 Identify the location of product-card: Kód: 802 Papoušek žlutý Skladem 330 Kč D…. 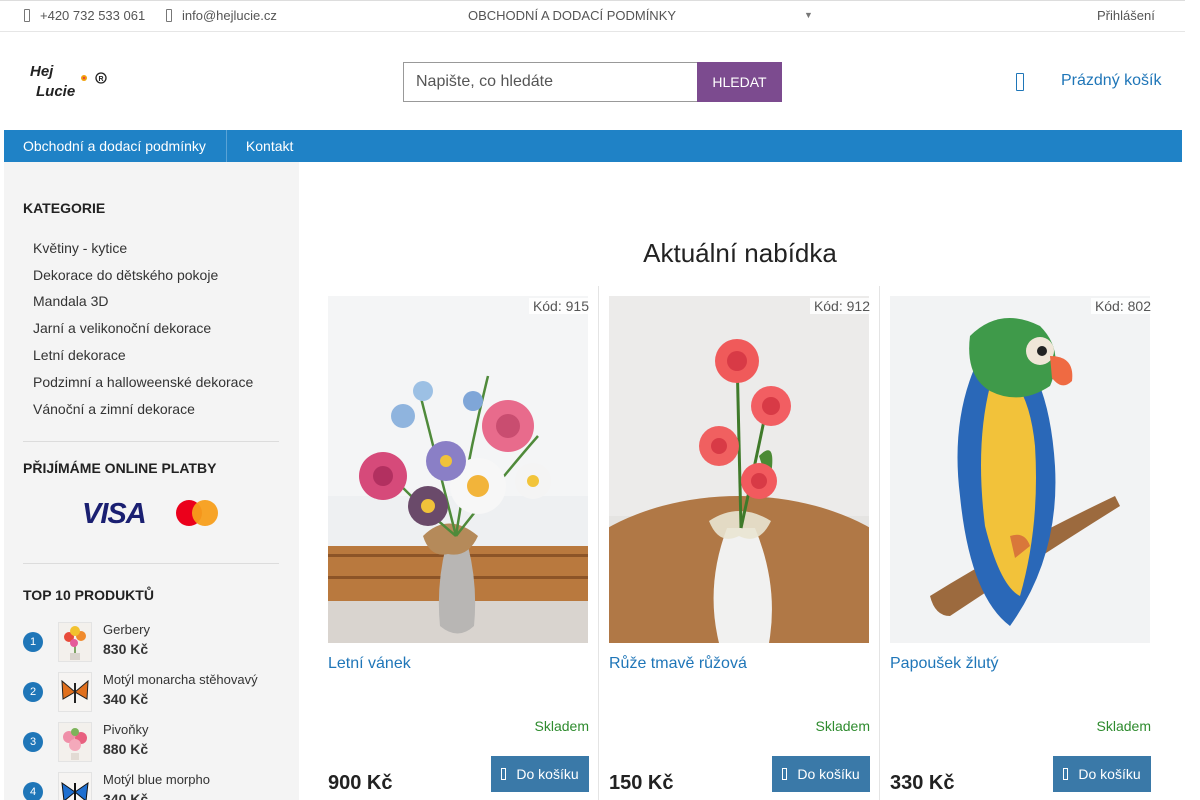
(1020, 548).